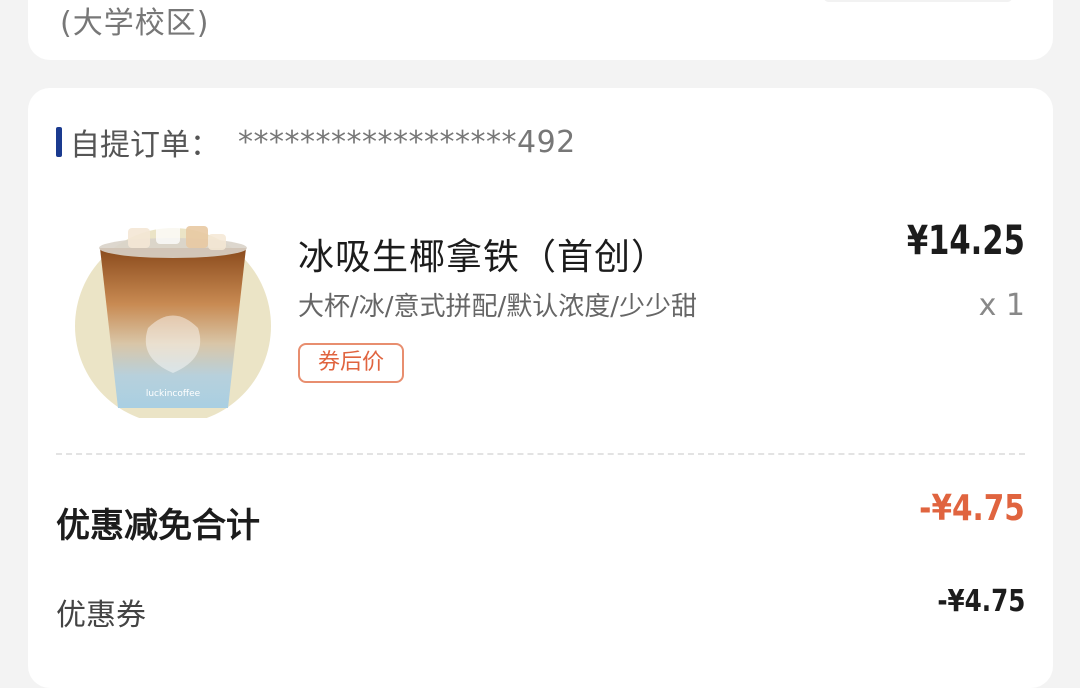  What do you see at coordinates (540, 30) in the screenshot?
I see `store-info-card: (大学校区)` at bounding box center [540, 30].